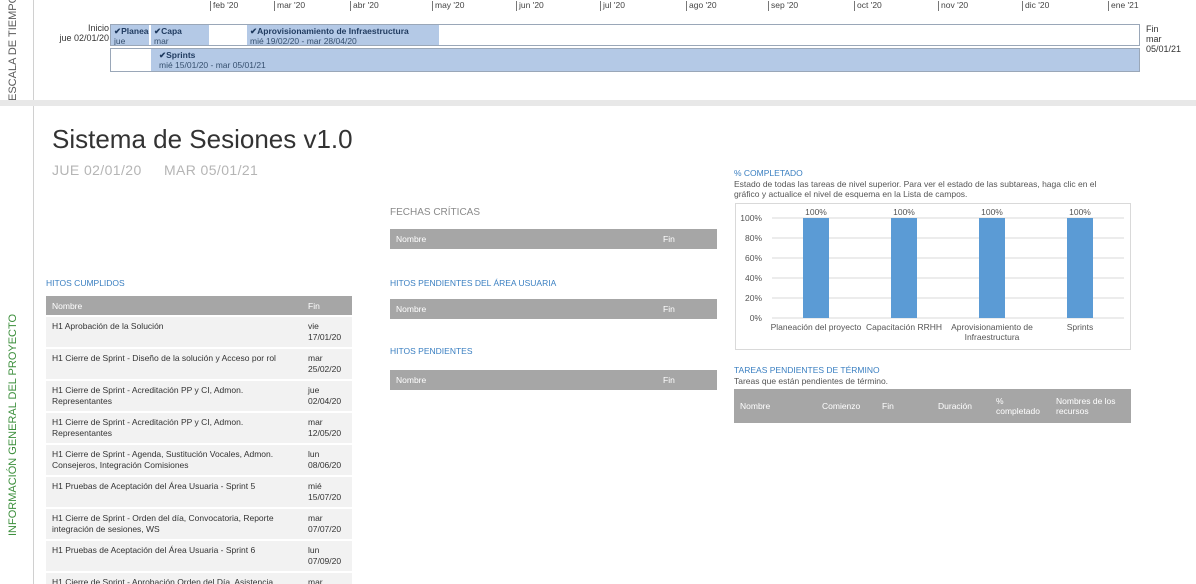  I want to click on user-milestones-table: Nombre Fin, so click(553, 309).